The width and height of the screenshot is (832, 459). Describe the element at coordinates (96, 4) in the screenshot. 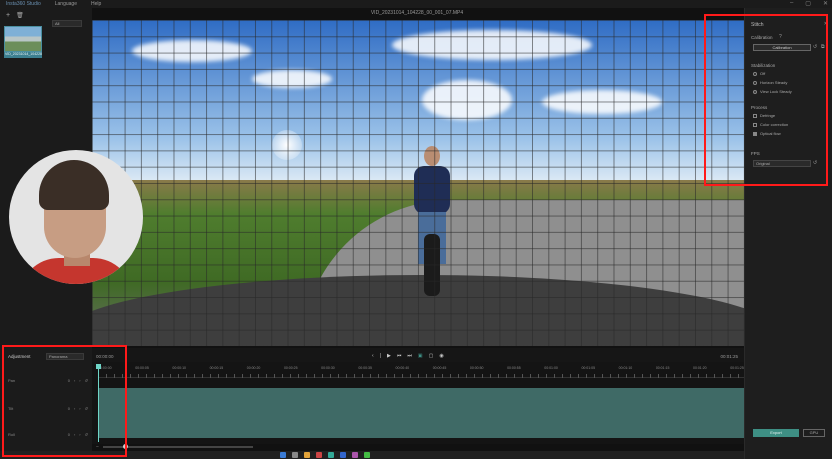

I see `menu-help: Help` at that location.